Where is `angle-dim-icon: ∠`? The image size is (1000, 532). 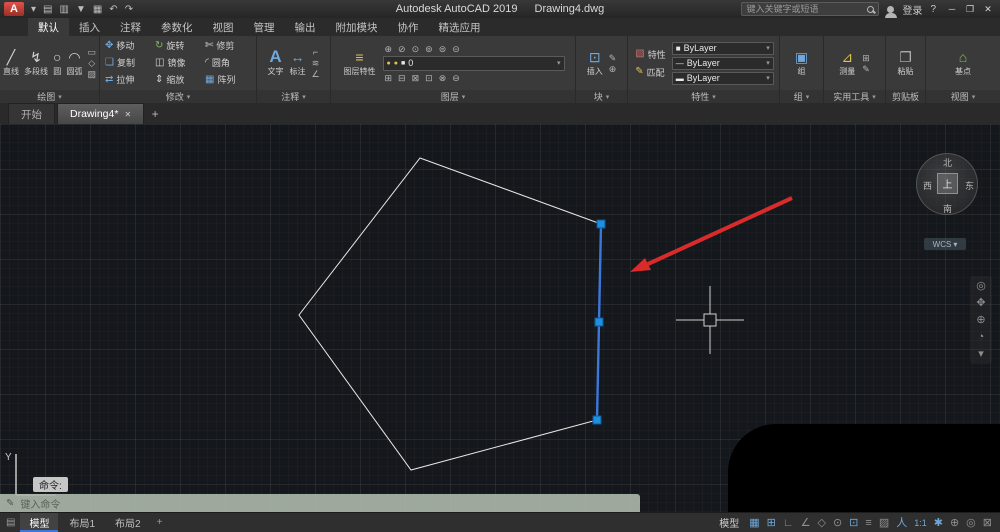
angle-dim-icon: ∠ is located at coordinates (315, 74).